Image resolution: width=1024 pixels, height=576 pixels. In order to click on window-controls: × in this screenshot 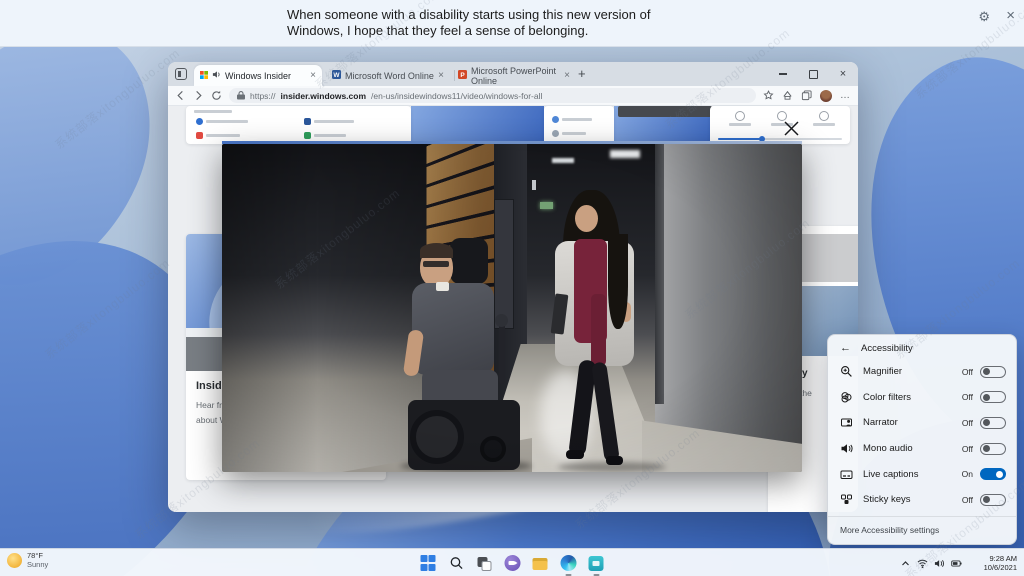, I will do `click(813, 74)`.